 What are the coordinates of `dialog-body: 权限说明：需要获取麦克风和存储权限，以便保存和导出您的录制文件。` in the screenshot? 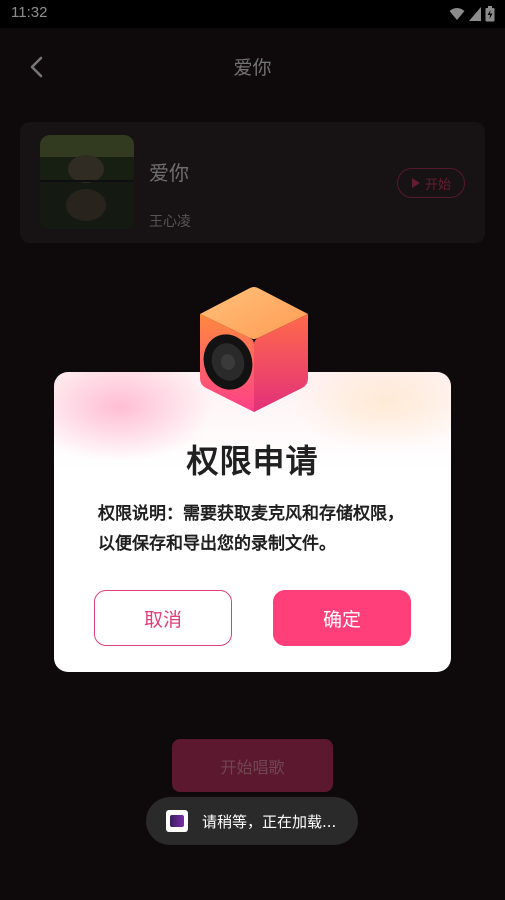 It's located at (251, 529).